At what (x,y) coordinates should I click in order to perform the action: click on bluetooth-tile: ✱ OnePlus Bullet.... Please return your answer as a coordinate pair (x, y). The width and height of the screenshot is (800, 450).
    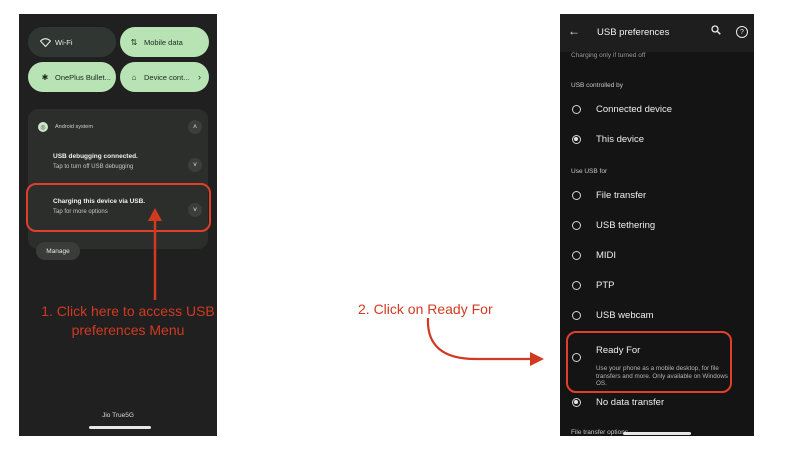
    Looking at the image, I should click on (72, 77).